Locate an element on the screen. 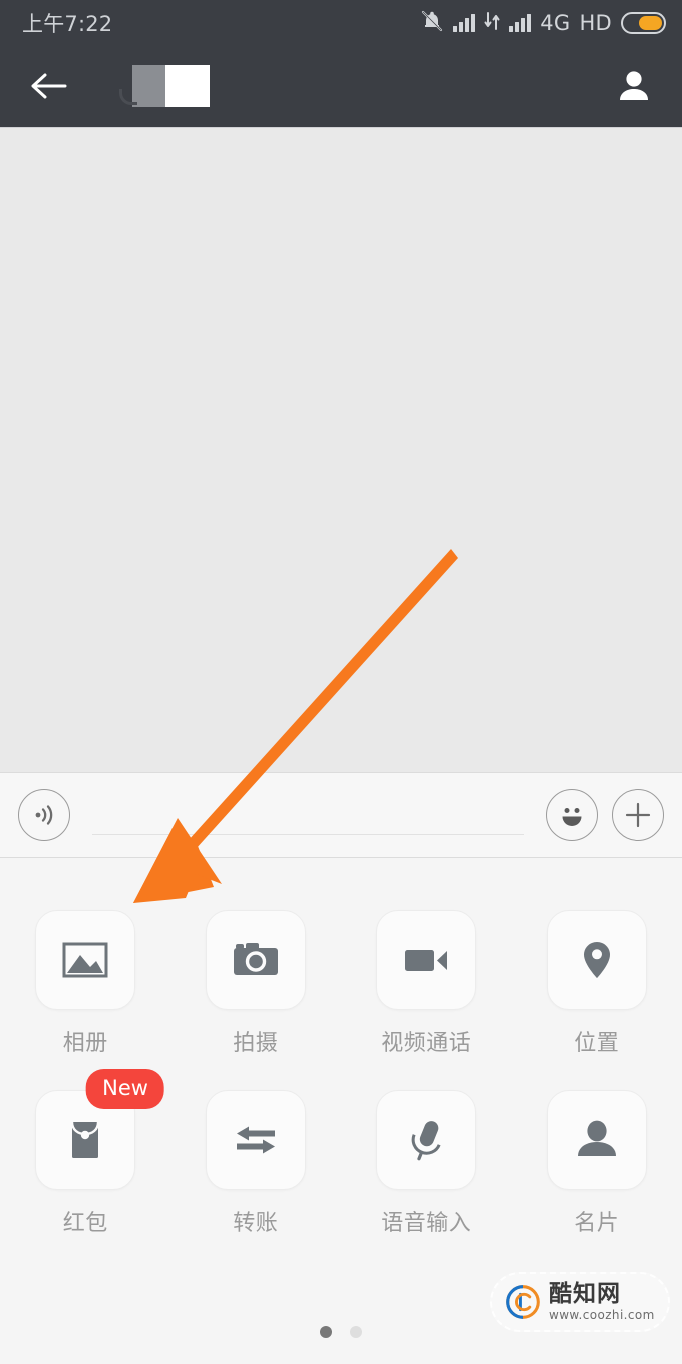  business-card-icon is located at coordinates (596, 1138).